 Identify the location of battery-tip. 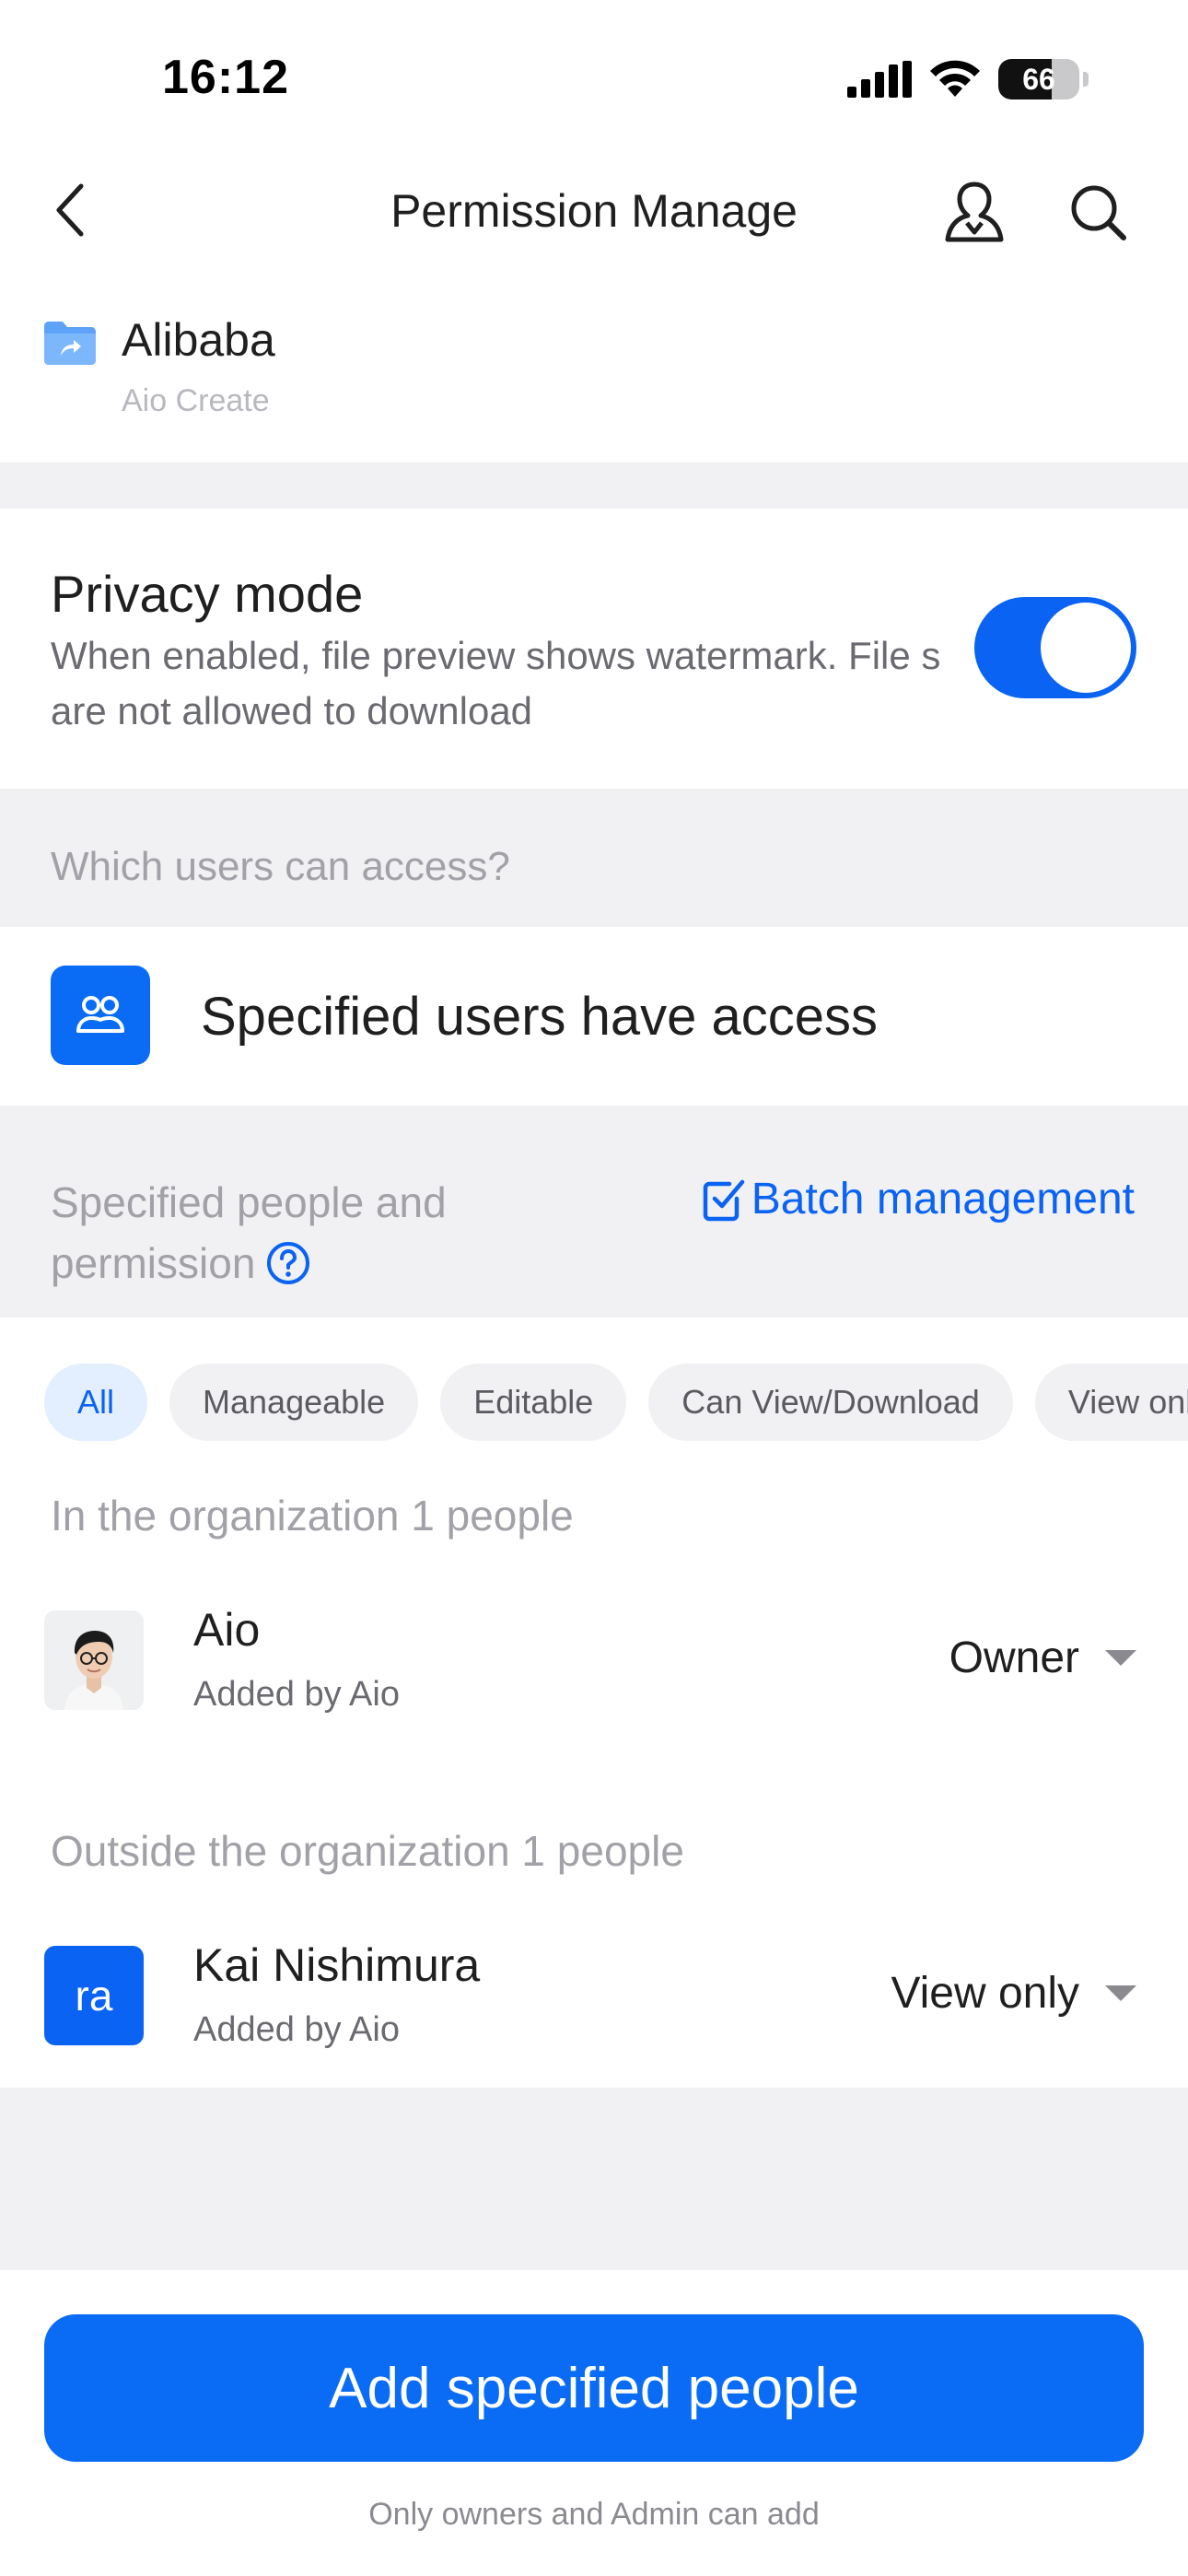
(1086, 79).